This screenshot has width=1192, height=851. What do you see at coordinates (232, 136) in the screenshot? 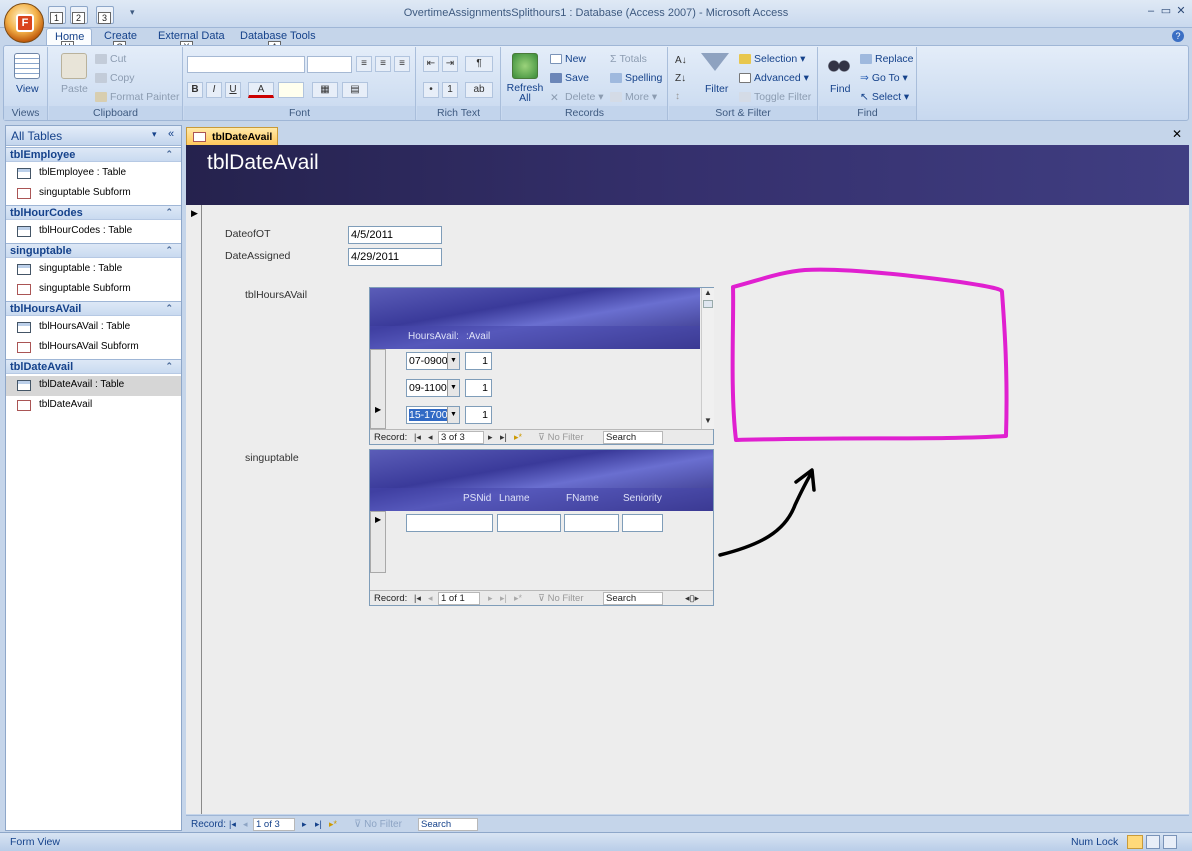
I see `document-tab: tblDateAvail` at bounding box center [232, 136].